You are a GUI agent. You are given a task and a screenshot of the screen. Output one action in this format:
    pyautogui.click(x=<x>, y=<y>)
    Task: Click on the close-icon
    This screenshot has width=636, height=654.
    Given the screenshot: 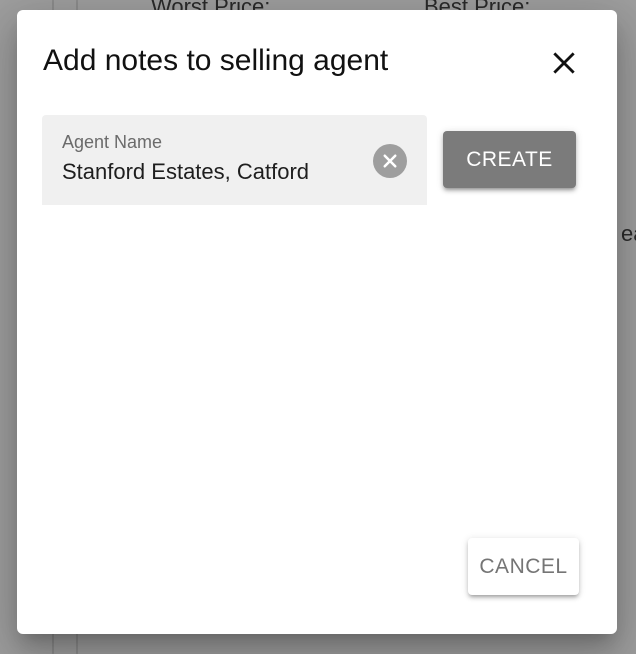 What is the action you would take?
    pyautogui.click(x=564, y=63)
    